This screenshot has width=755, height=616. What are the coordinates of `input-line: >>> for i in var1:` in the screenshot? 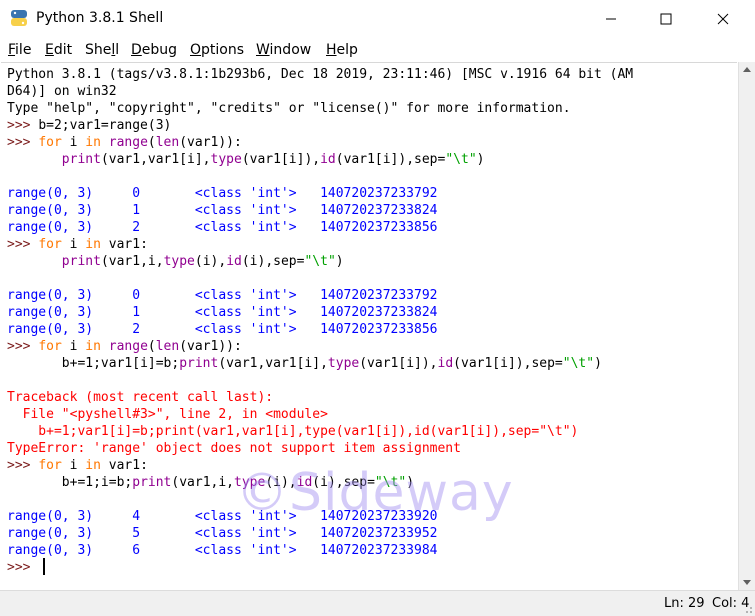 It's located at (77, 244).